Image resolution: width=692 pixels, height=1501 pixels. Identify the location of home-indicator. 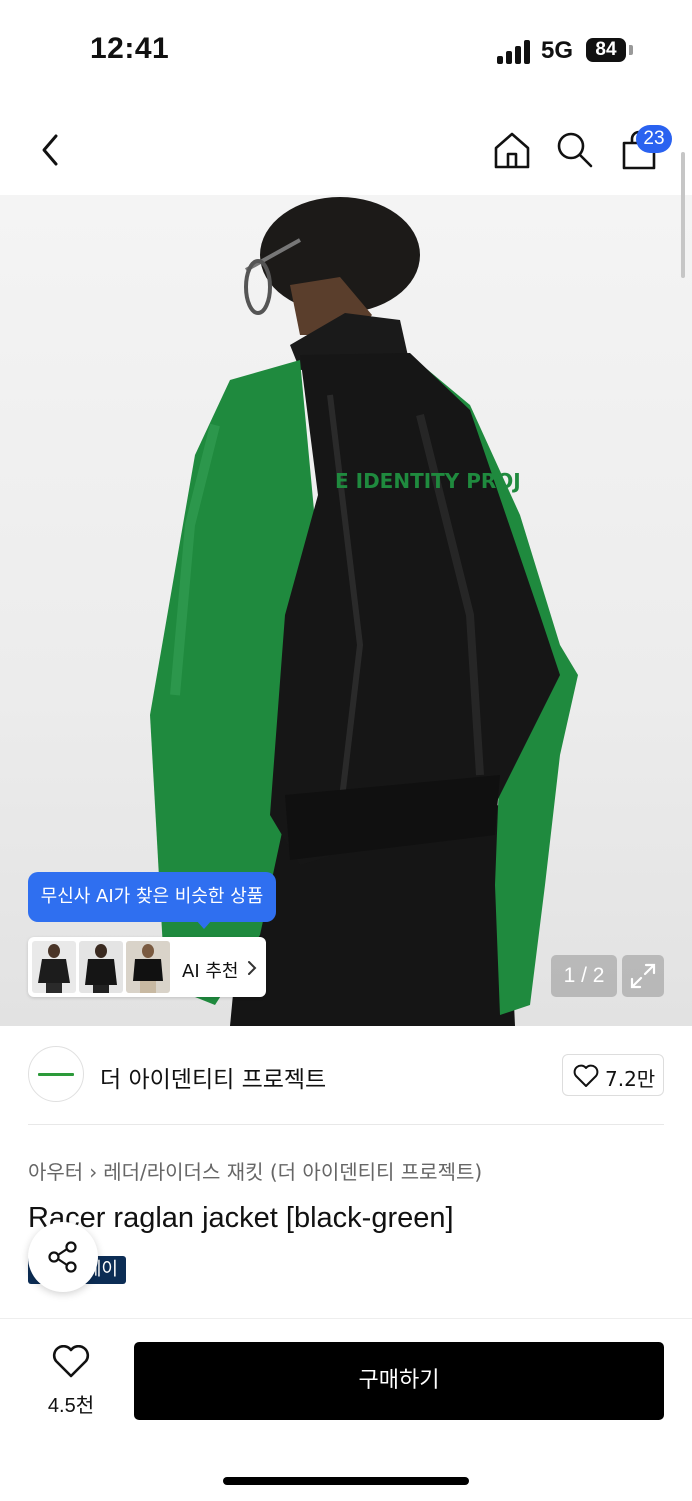
(346, 1481).